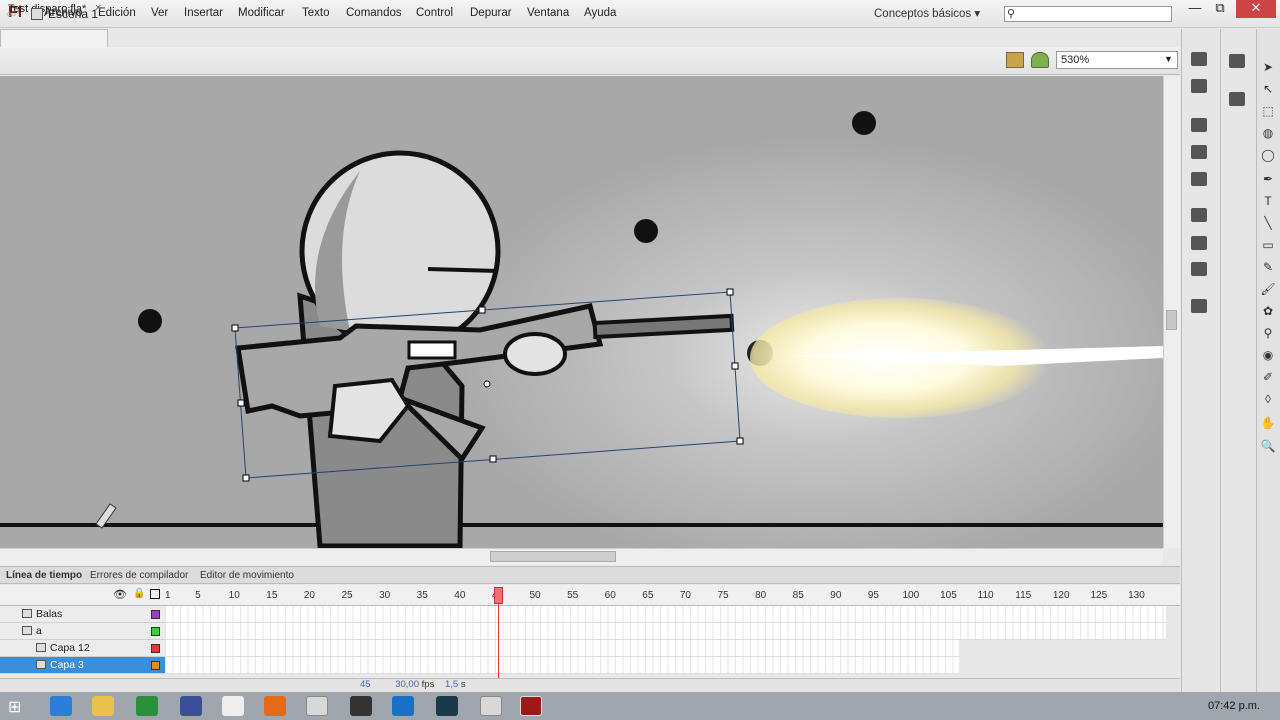 This screenshot has width=1280, height=720. I want to click on edit-symbols-icon, so click(1040, 60).